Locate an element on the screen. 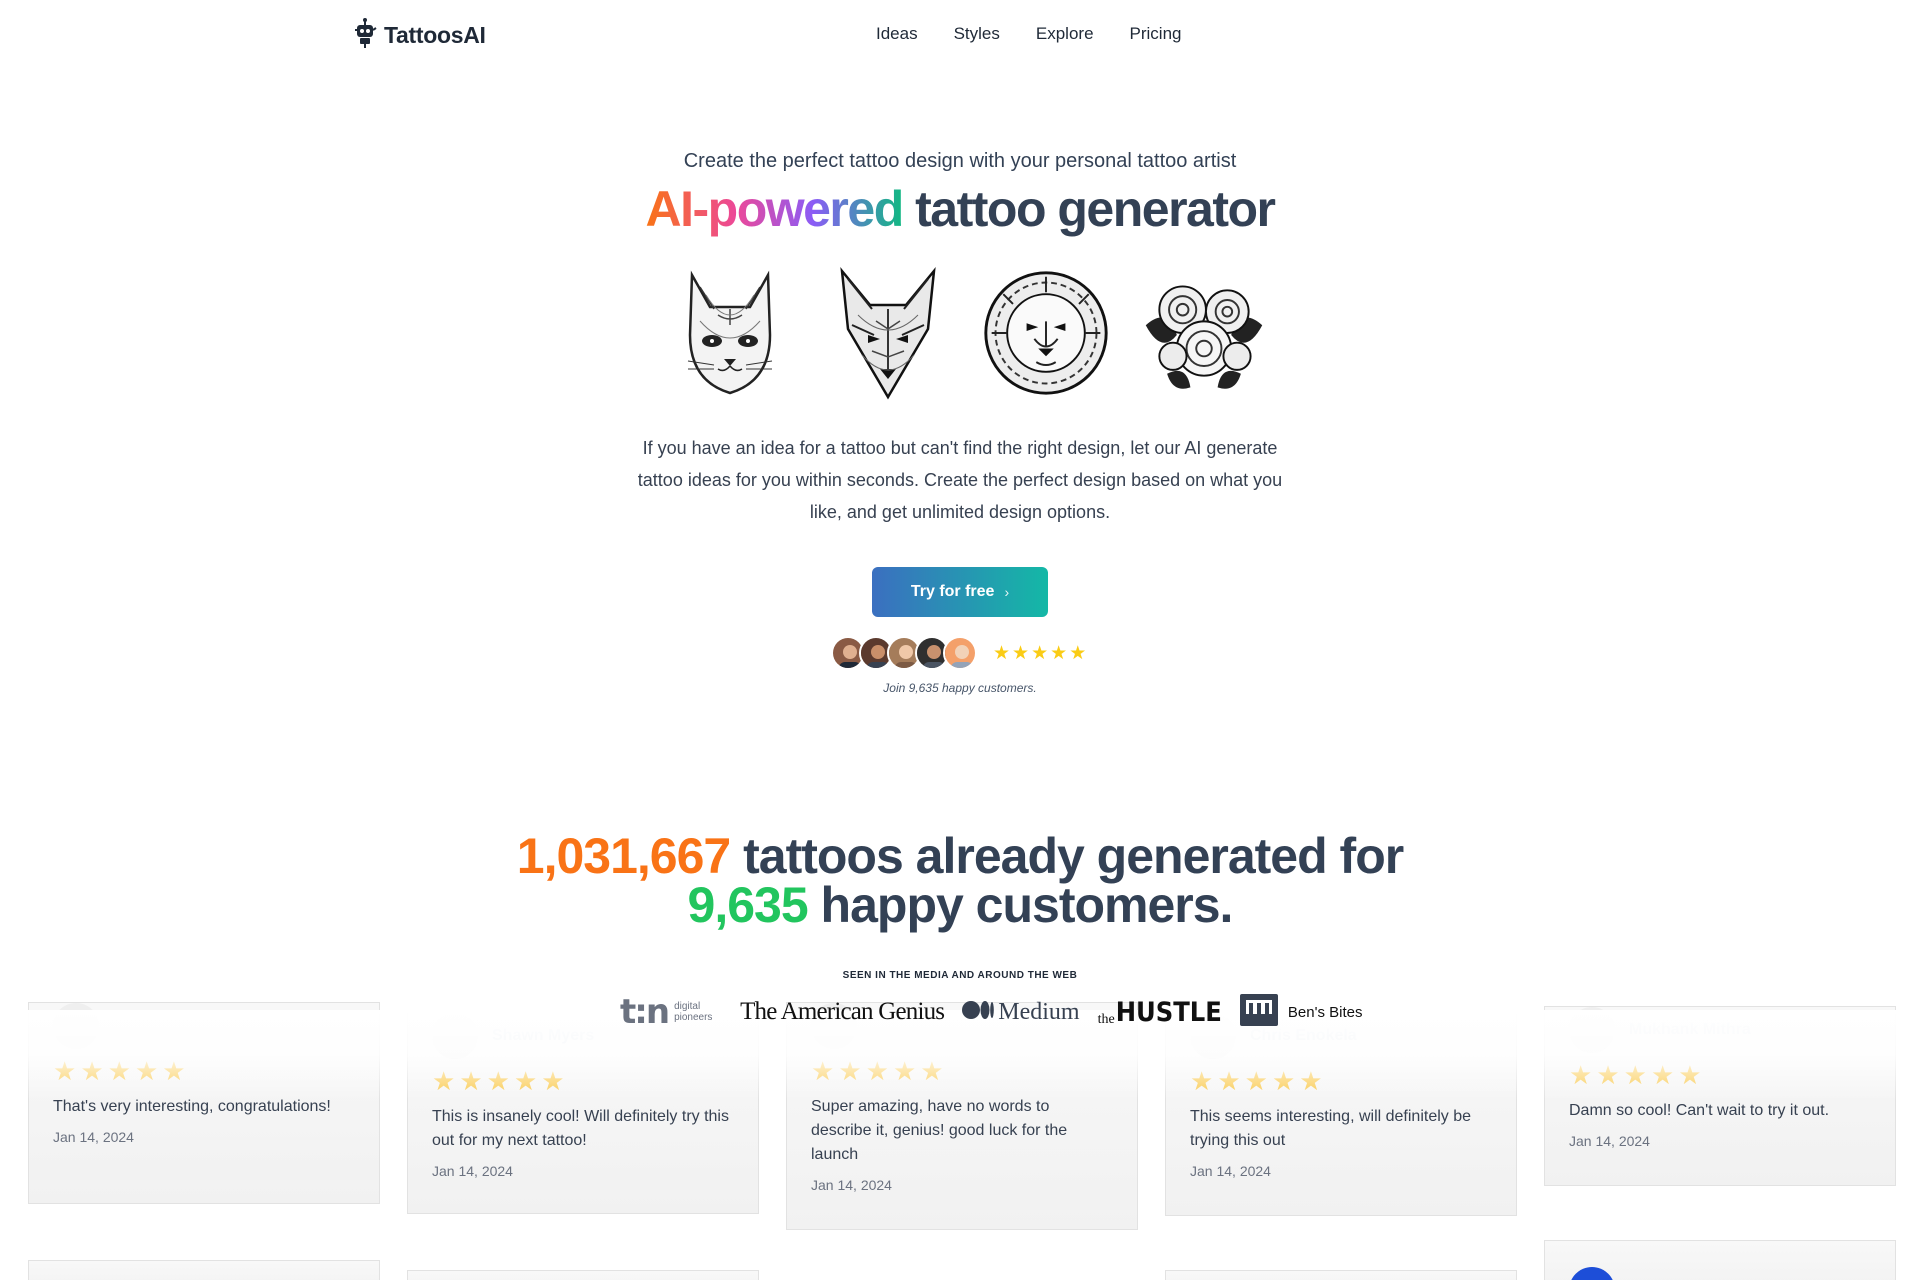 This screenshot has height=1280, width=1920. nav-link-explore: Explore is located at coordinates (1065, 34).